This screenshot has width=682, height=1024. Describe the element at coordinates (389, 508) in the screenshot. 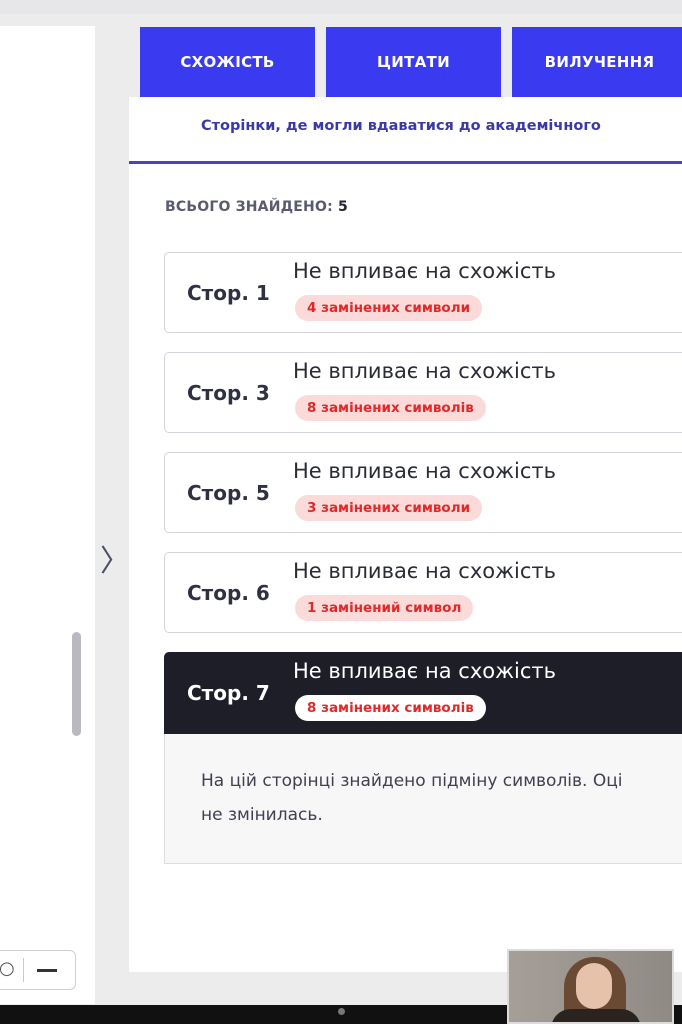

I see `replaced-chars-badge: 3 замінених символи` at that location.